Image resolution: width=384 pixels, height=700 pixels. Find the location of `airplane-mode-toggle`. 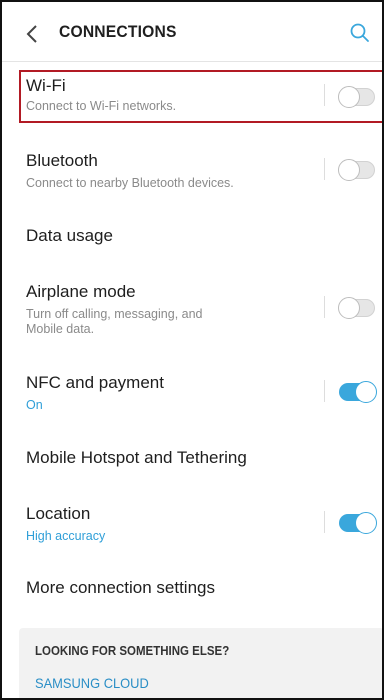

airplane-mode-toggle is located at coordinates (356, 308).